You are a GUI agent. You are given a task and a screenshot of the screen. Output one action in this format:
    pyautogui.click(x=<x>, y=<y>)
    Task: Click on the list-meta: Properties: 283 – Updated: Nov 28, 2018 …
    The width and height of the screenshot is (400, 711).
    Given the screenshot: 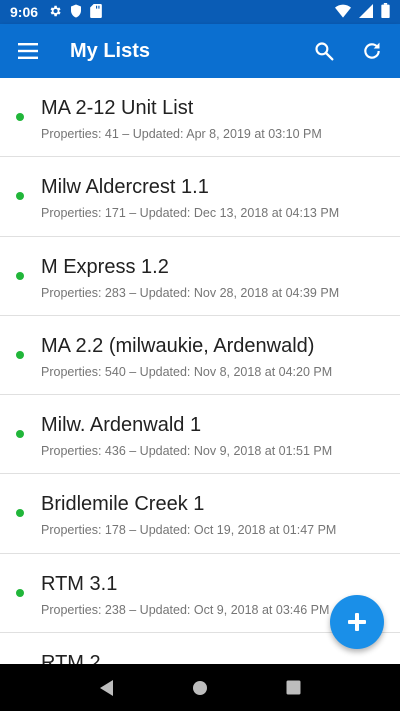 What is the action you would take?
    pyautogui.click(x=190, y=292)
    